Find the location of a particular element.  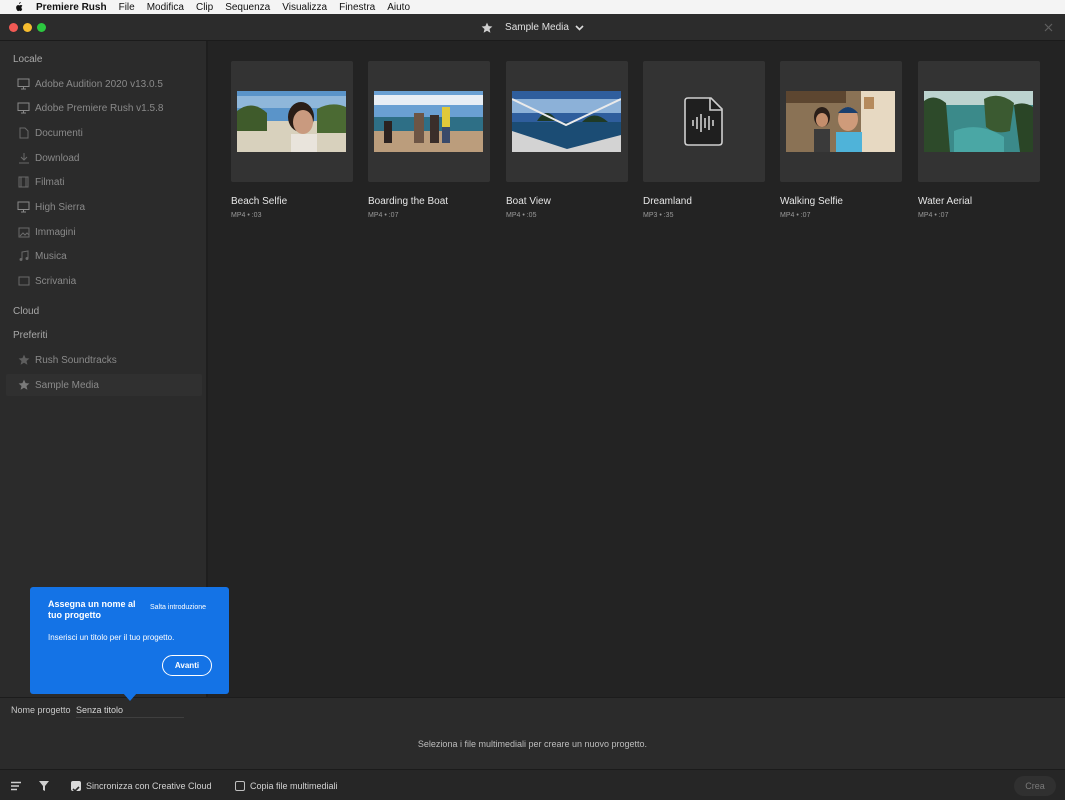

boarding-boat-image is located at coordinates (428, 121).